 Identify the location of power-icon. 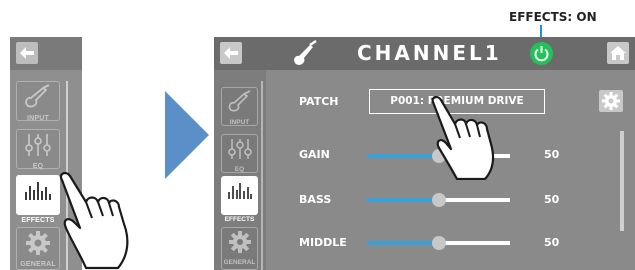
(541, 54).